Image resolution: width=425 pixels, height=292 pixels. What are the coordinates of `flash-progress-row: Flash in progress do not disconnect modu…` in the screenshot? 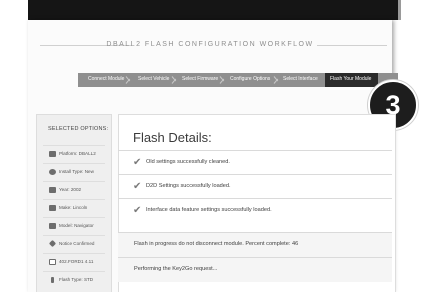 It's located at (255, 244).